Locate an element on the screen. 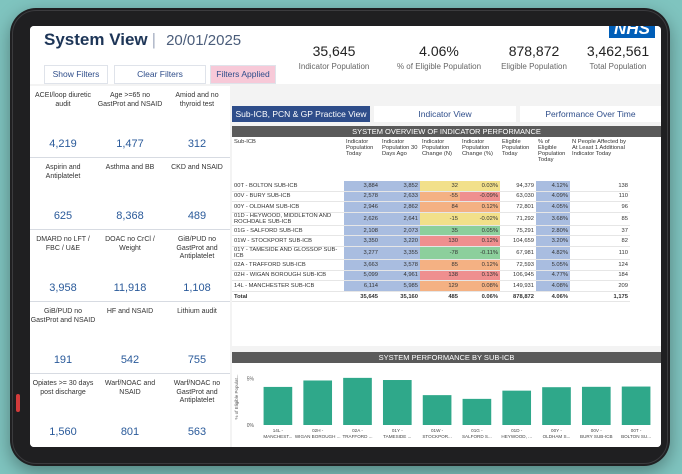 This screenshot has height=474, width=682. page-title: System View | 20/01/2025 is located at coordinates (142, 40).